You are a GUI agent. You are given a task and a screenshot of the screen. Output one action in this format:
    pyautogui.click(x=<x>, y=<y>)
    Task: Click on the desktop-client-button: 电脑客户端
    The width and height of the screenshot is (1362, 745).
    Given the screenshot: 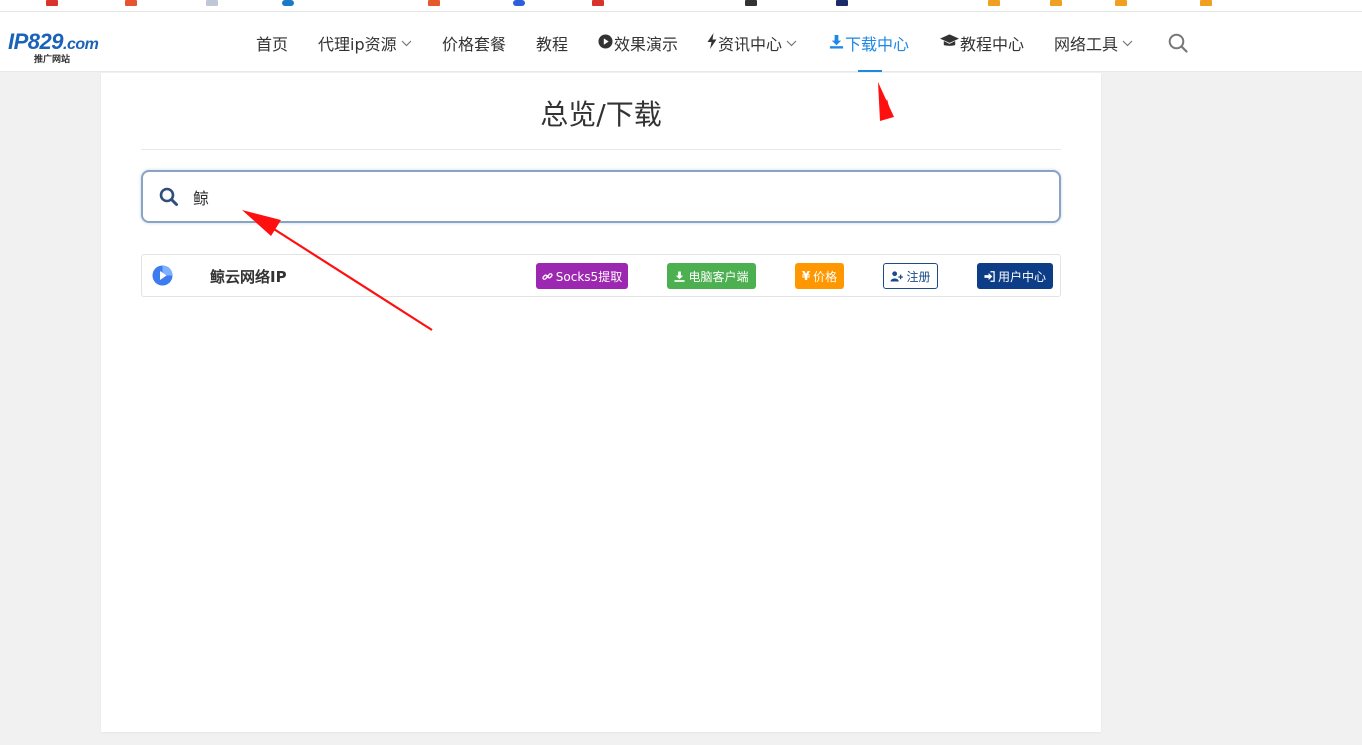 What is the action you would take?
    pyautogui.click(x=711, y=276)
    